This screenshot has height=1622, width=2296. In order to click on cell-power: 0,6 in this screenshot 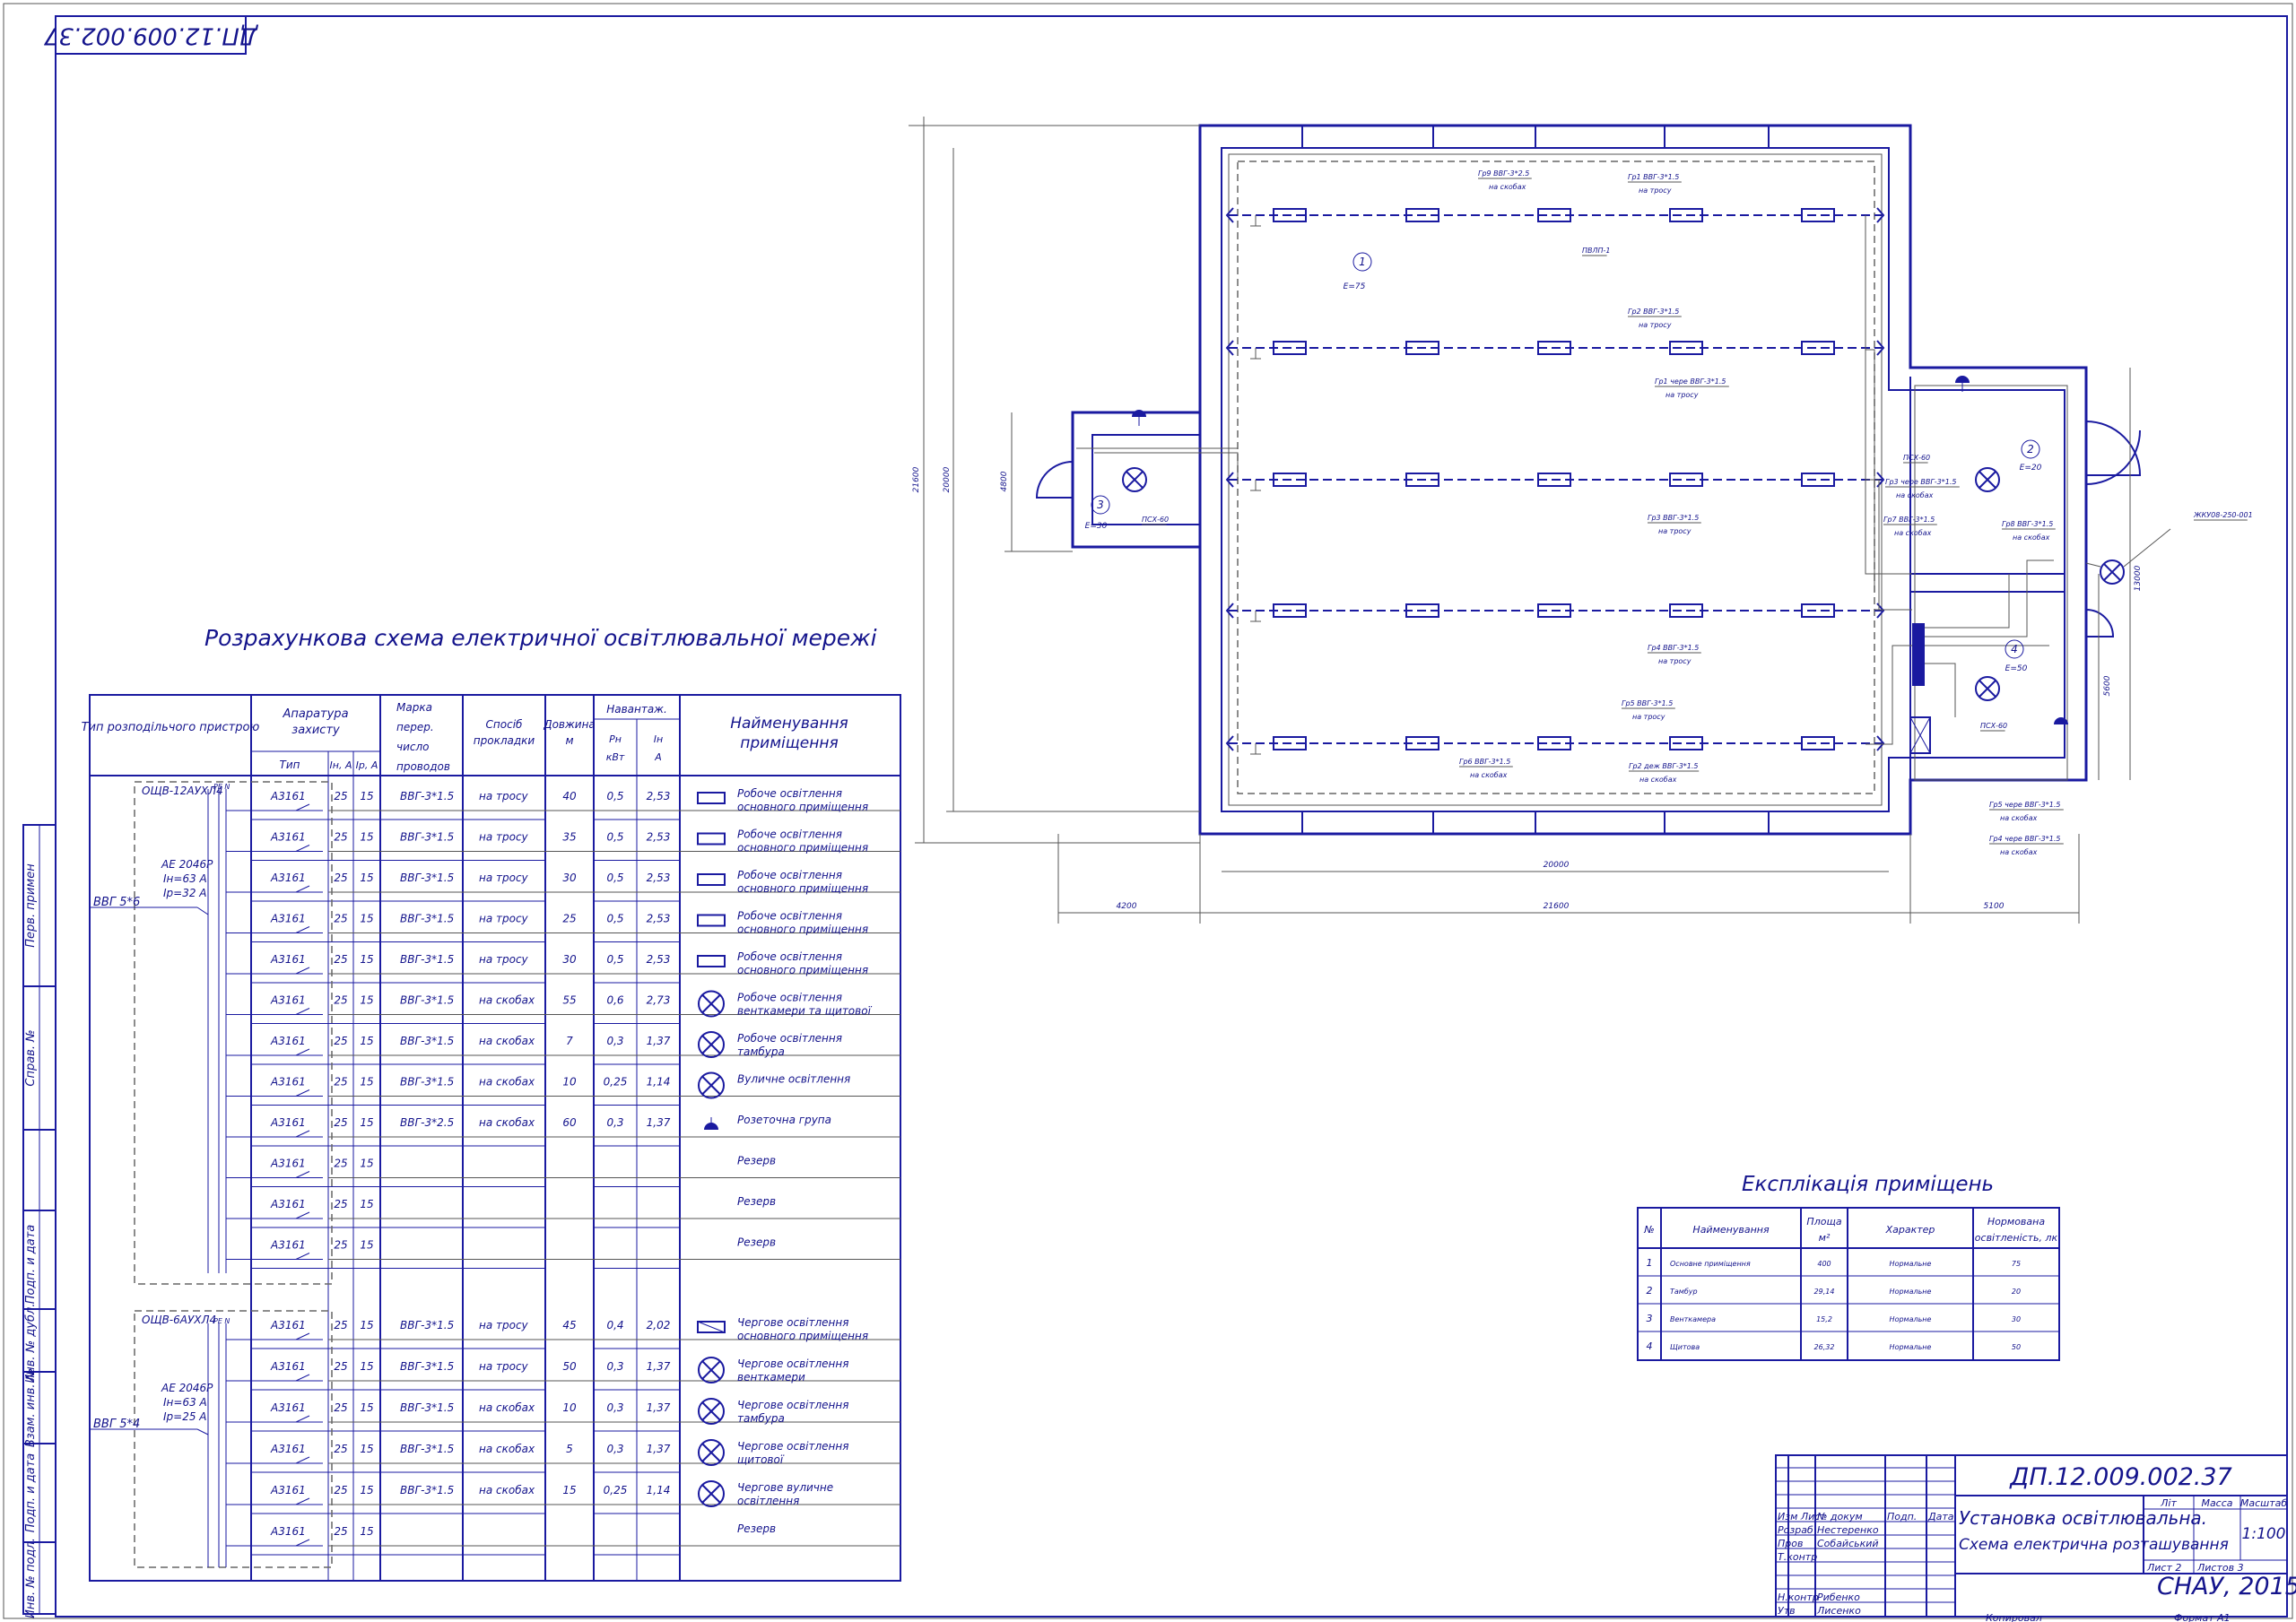, I will do `click(614, 1001)`.